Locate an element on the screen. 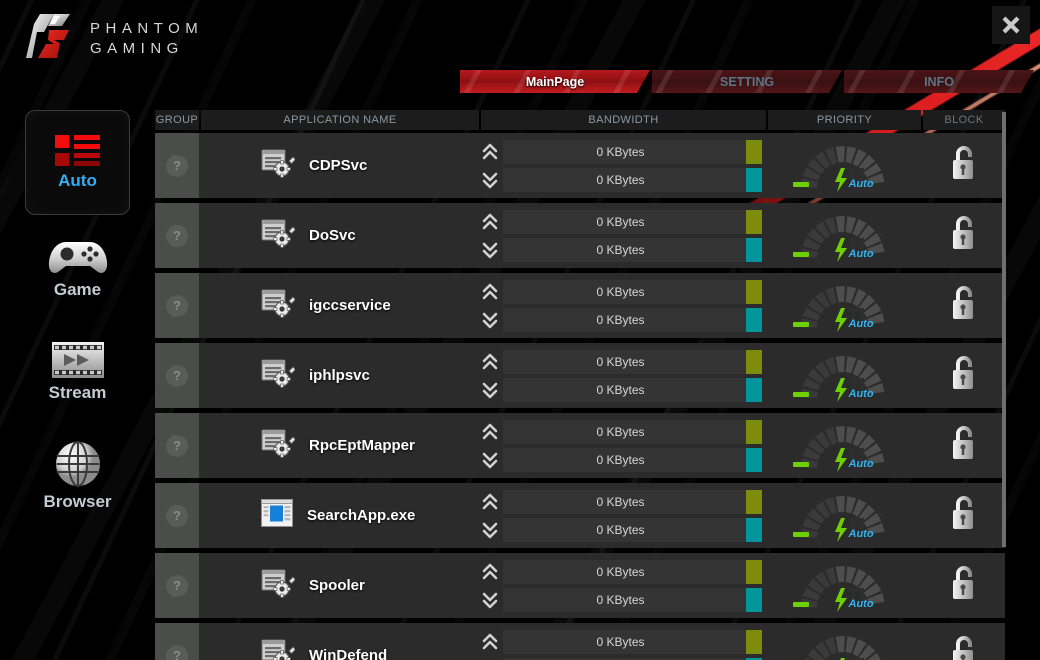  sidebar-item-stream: Stream is located at coordinates (77, 371).